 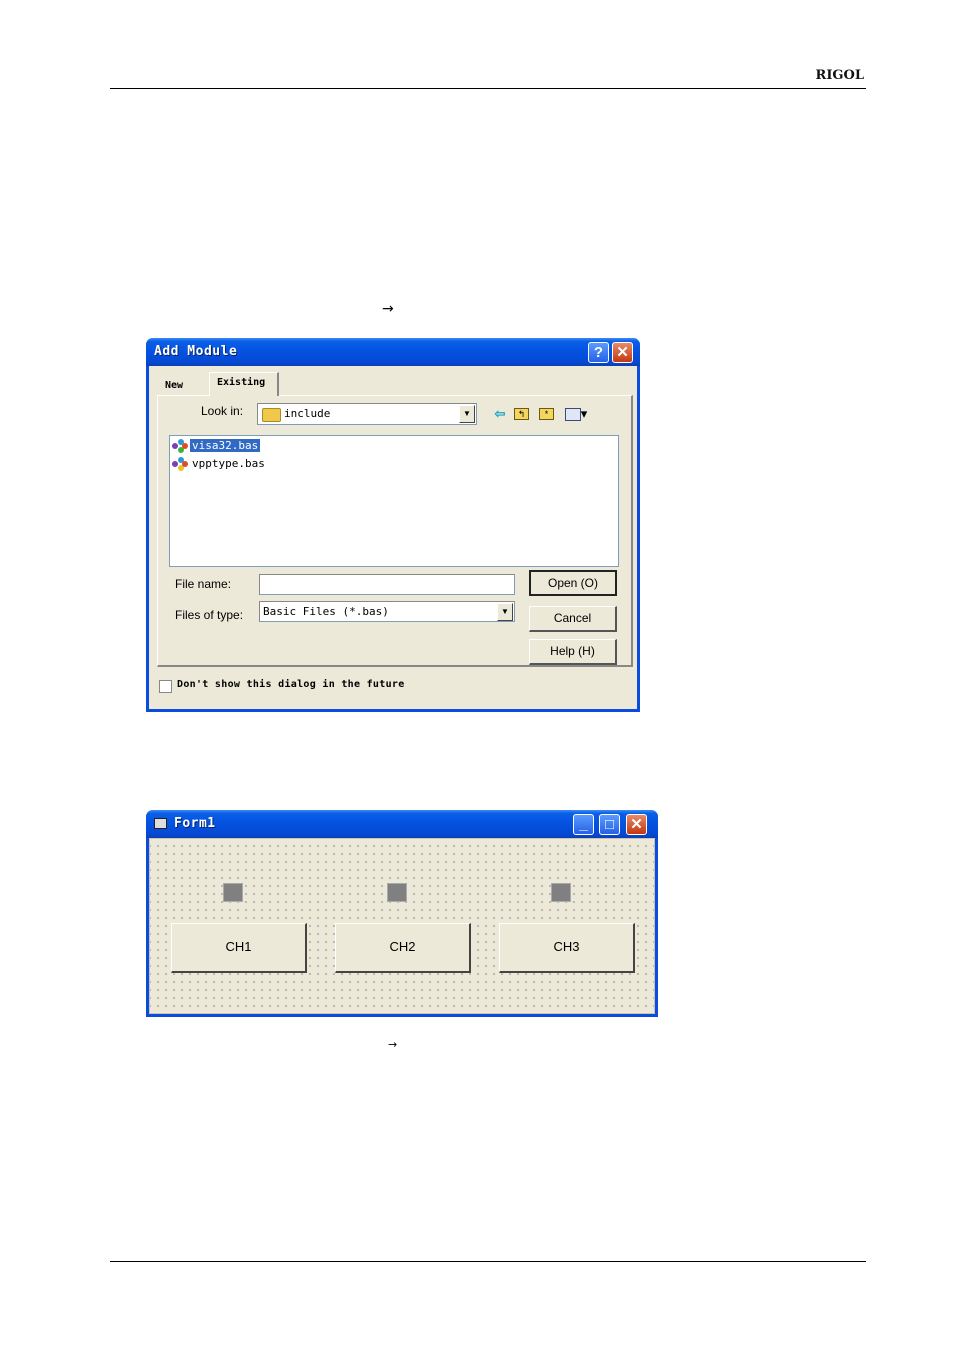 I want to click on form-design-grid: CH1 CH2 CH3, so click(x=402, y=926).